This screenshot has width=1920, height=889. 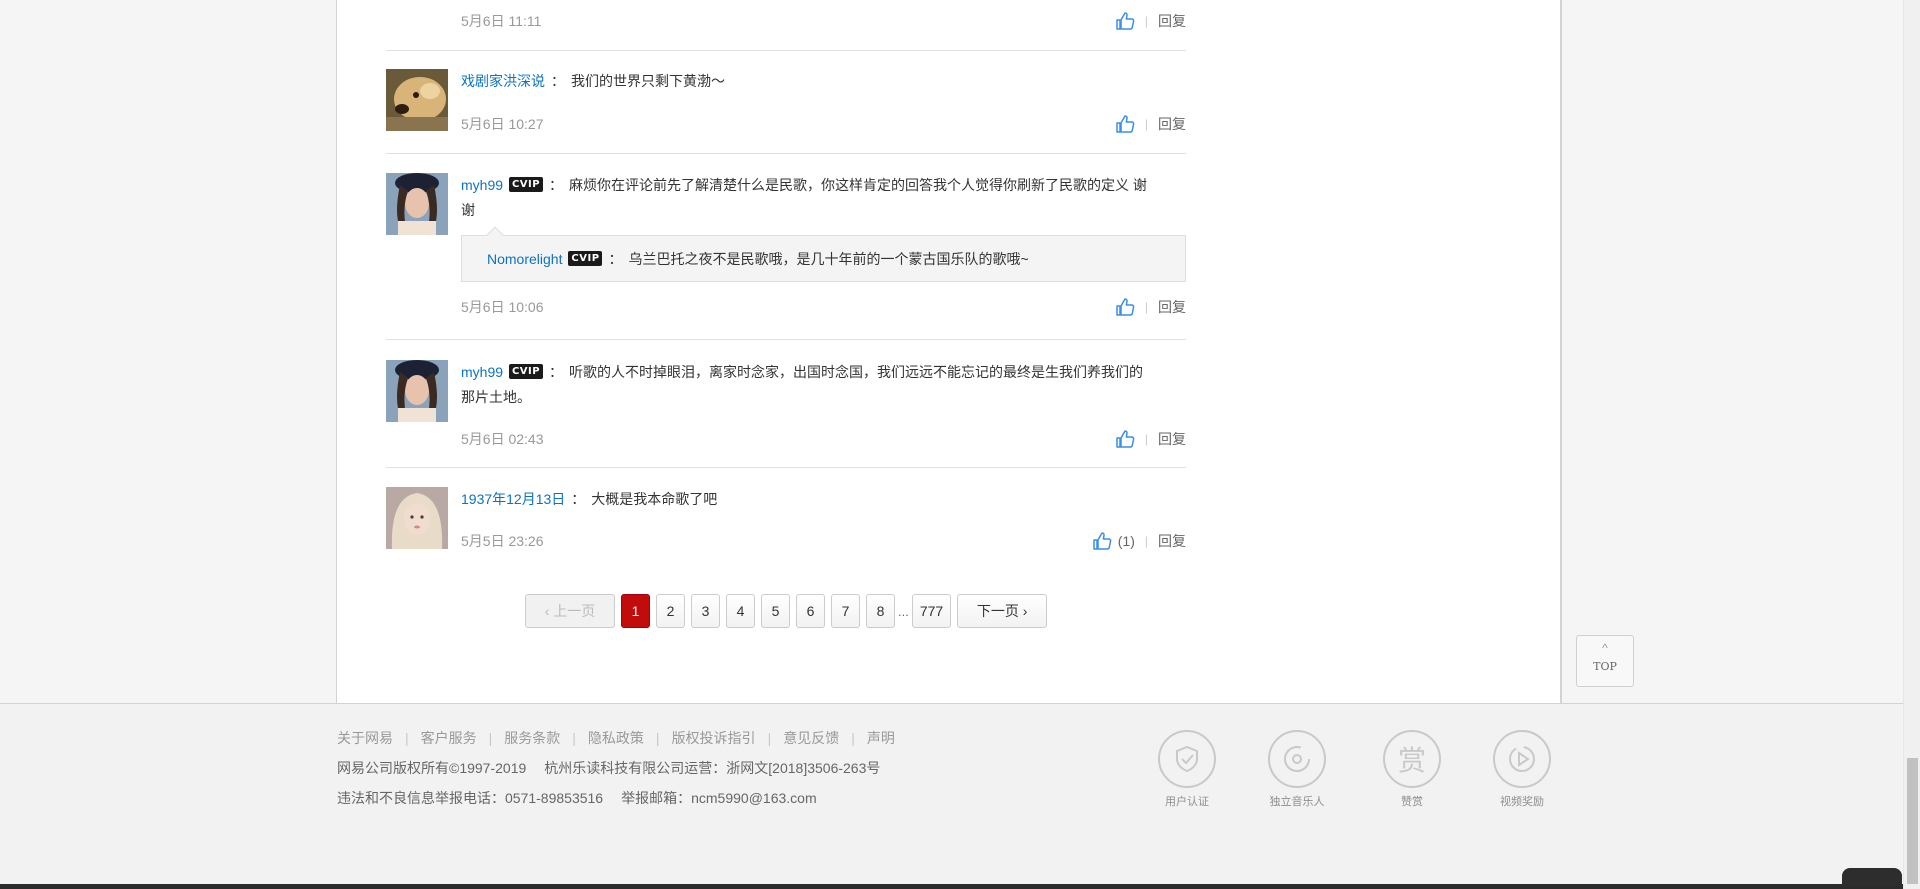 What do you see at coordinates (449, 738) in the screenshot?
I see `footer-link-service: 客户服务` at bounding box center [449, 738].